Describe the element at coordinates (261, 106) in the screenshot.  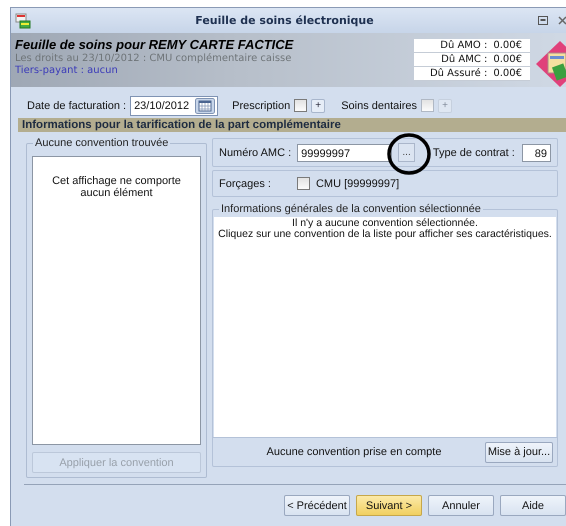
I see `option-label: Prescription` at that location.